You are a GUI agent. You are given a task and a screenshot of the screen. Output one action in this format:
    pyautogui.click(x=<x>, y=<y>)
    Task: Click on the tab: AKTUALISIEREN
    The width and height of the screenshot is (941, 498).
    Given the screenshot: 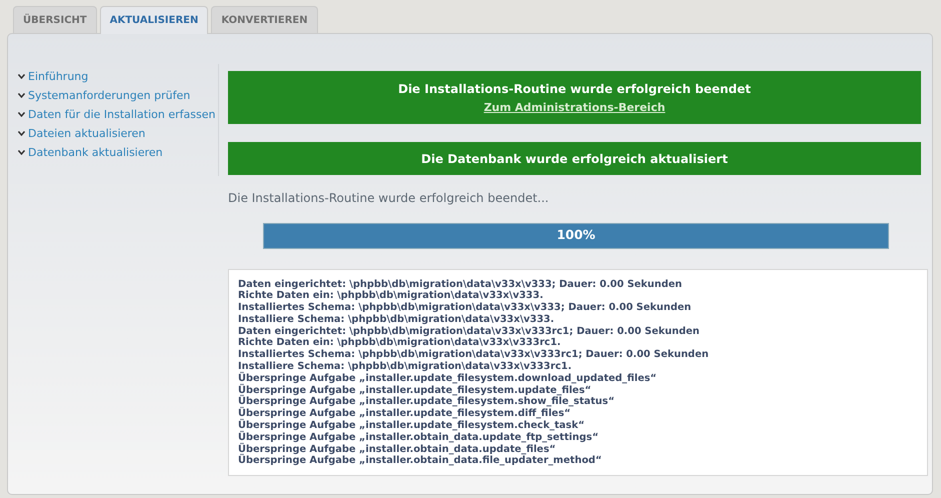 What is the action you would take?
    pyautogui.click(x=154, y=20)
    